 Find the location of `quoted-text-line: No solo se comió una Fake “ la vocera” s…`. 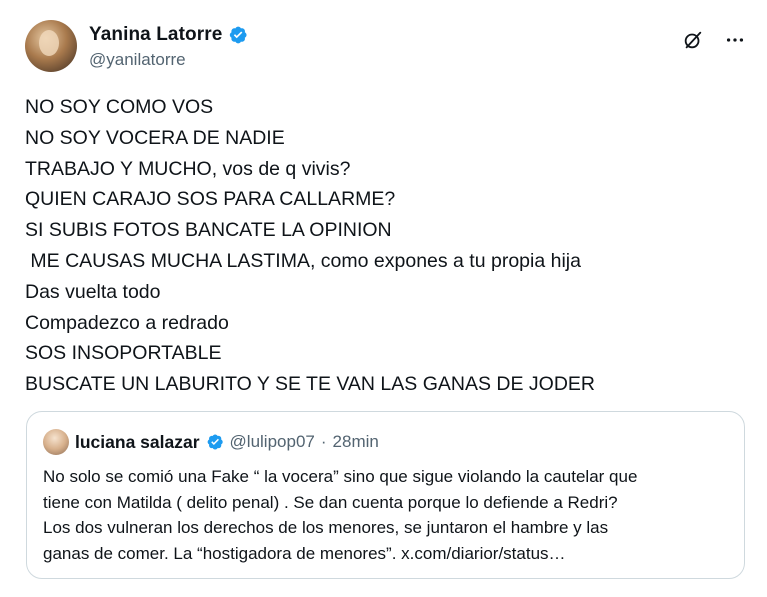

quoted-text-line: No solo se comió una Fake “ la vocera” s… is located at coordinates (340, 476).